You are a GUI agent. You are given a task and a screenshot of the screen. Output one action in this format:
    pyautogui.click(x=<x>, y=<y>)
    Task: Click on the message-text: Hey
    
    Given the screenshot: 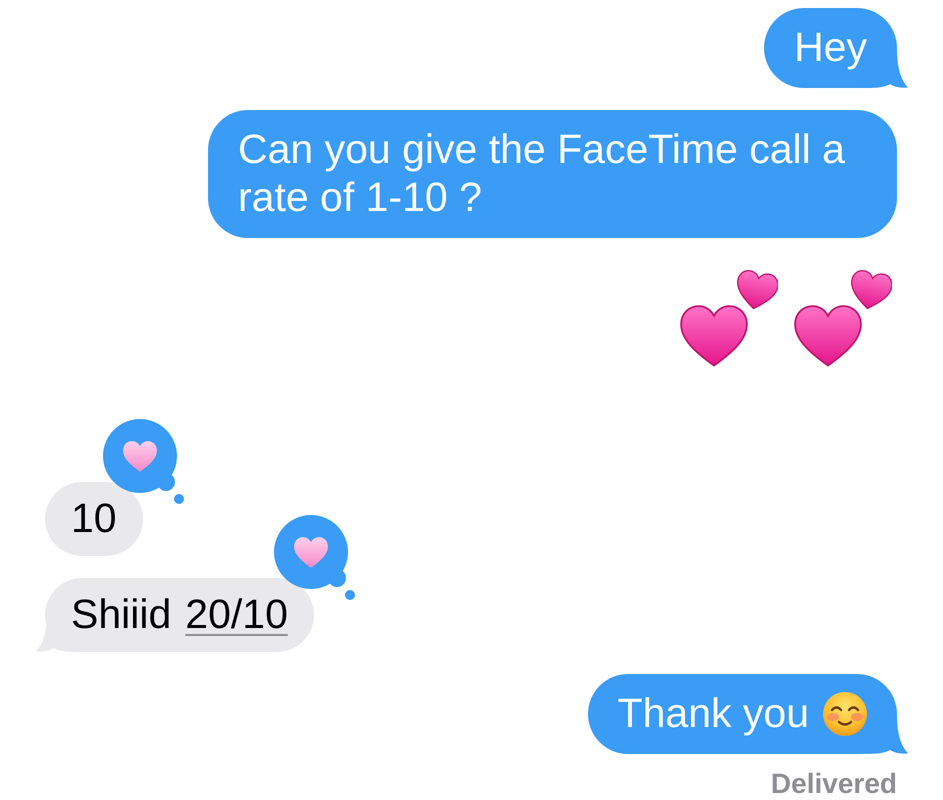 What is the action you would take?
    pyautogui.click(x=830, y=48)
    